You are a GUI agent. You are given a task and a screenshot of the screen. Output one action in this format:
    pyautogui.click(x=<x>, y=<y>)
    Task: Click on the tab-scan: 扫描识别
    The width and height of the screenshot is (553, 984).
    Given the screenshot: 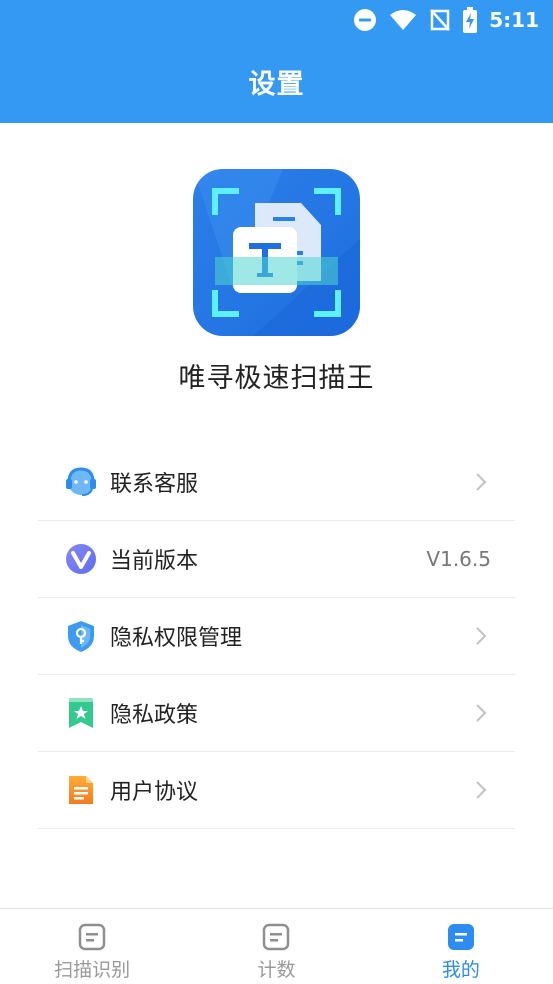 What is the action you would take?
    pyautogui.click(x=92, y=946)
    